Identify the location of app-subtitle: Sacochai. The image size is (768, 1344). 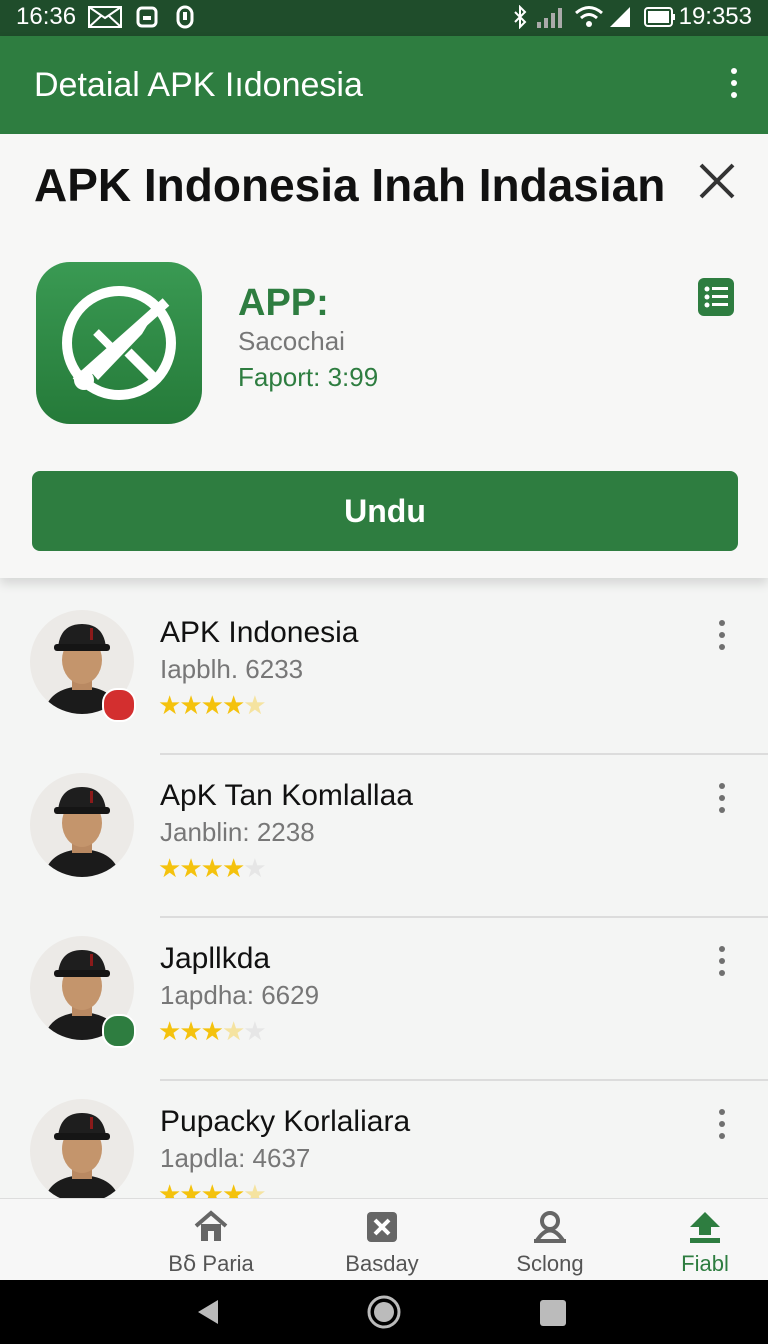
(291, 341).